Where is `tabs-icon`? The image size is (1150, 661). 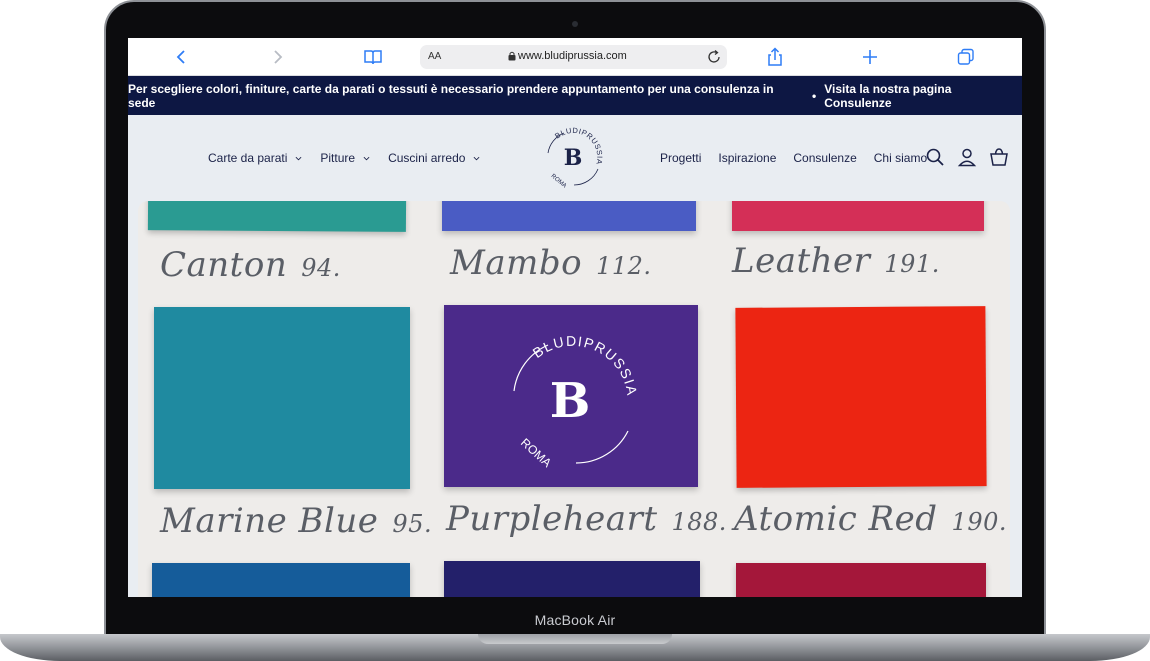 tabs-icon is located at coordinates (966, 57).